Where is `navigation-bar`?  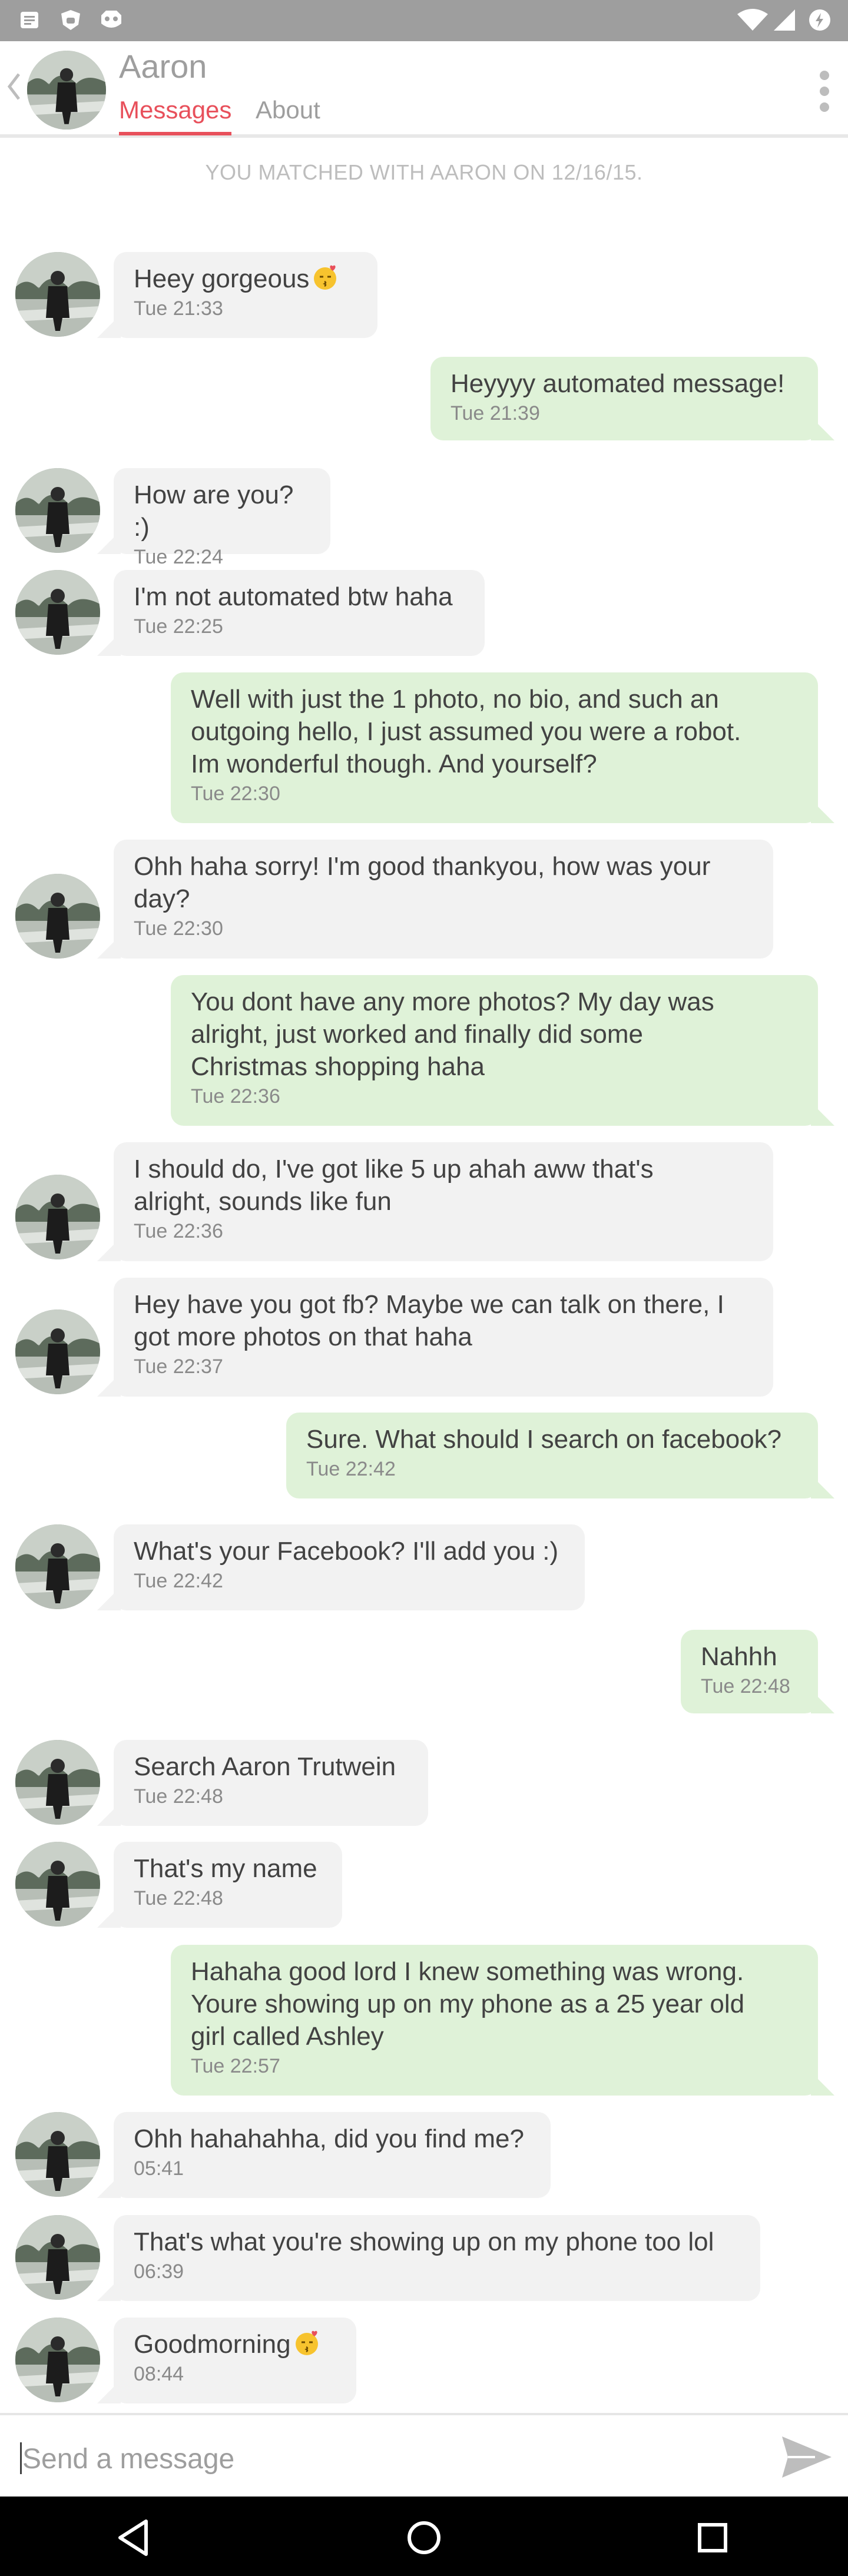 navigation-bar is located at coordinates (424, 2536).